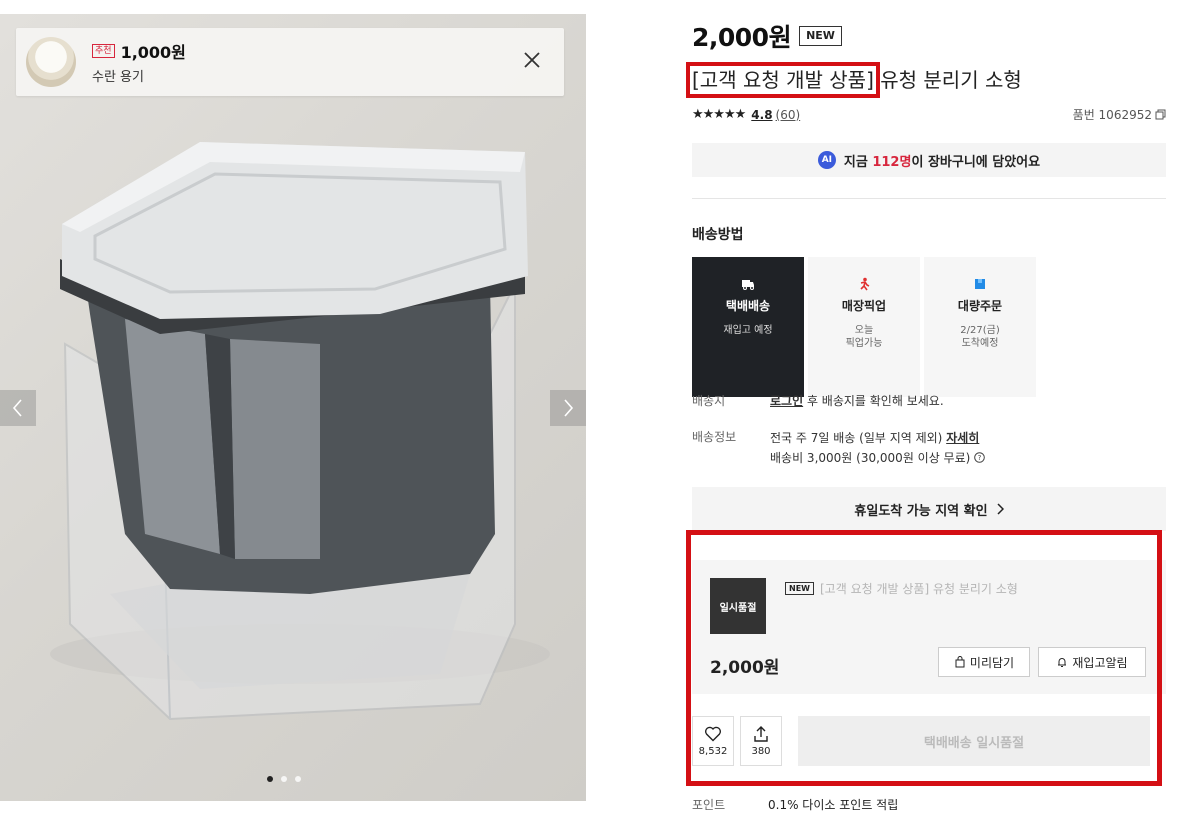  I want to click on rating-row: ★★★★★ 4.8 (60) 품번 1062952, so click(929, 114).